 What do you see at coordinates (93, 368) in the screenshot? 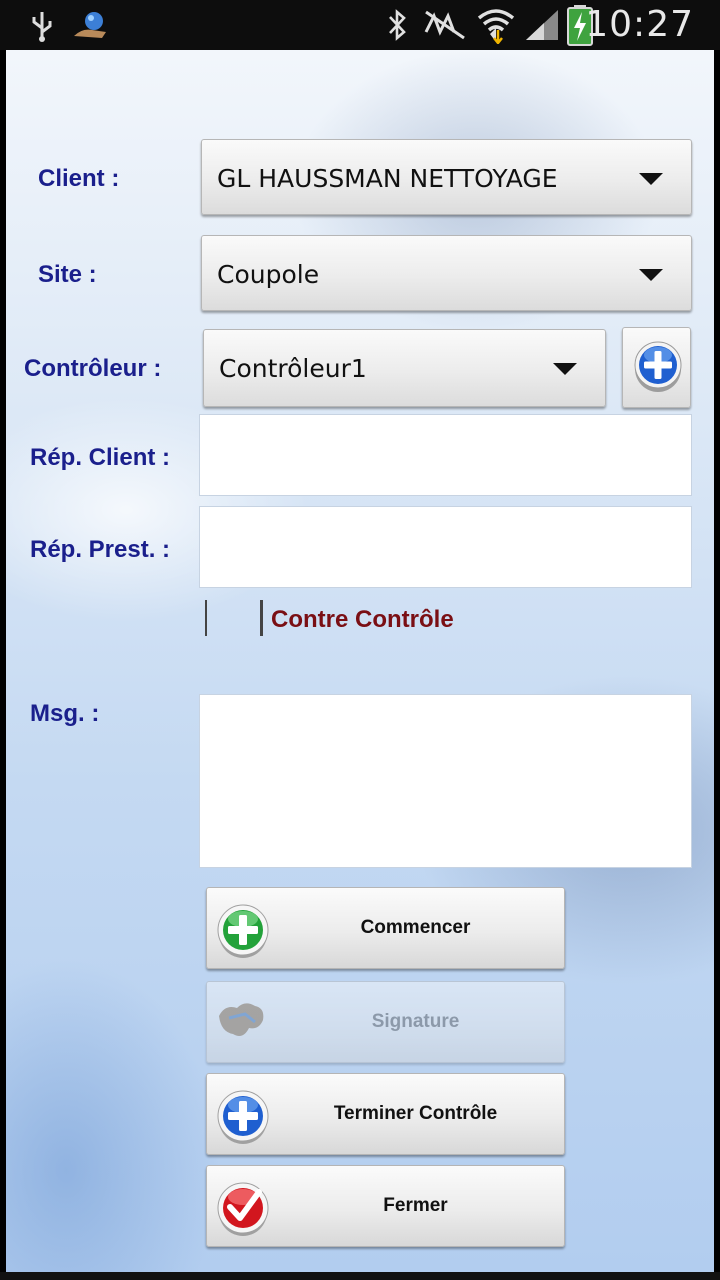
I see `controleur-label: Contrôleur :` at bounding box center [93, 368].